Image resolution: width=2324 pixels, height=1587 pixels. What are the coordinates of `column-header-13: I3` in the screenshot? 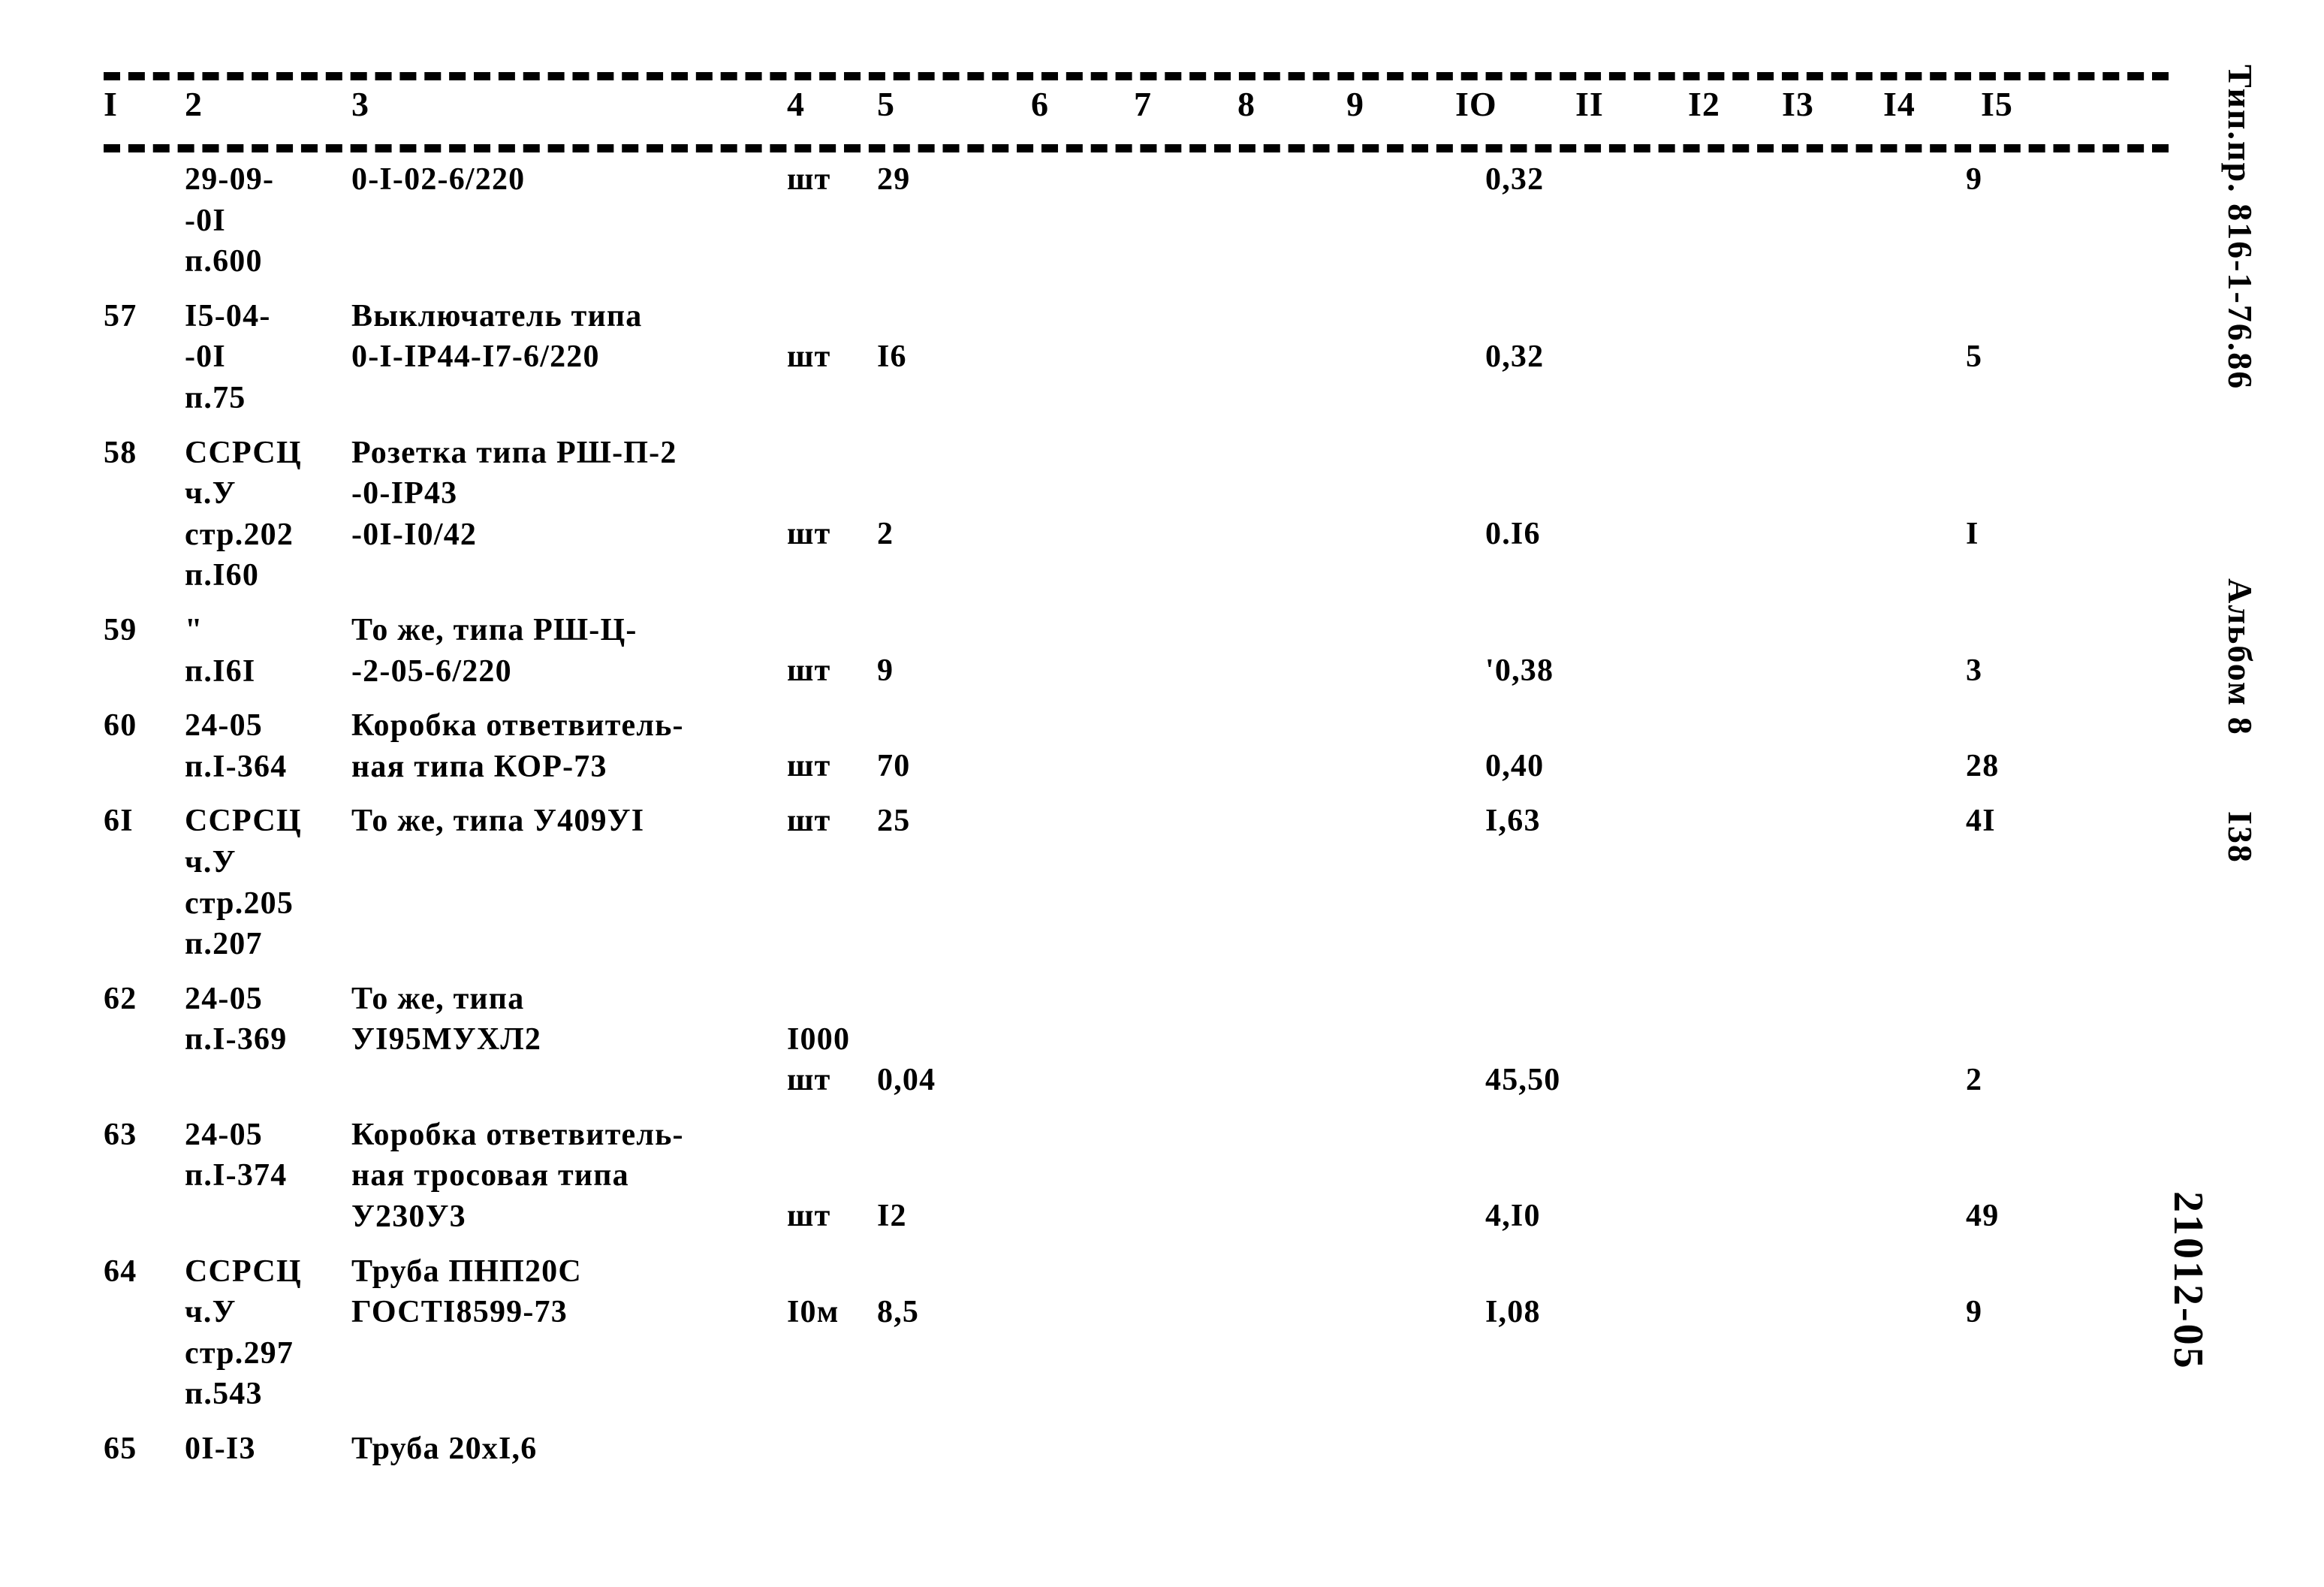 It's located at (1798, 104).